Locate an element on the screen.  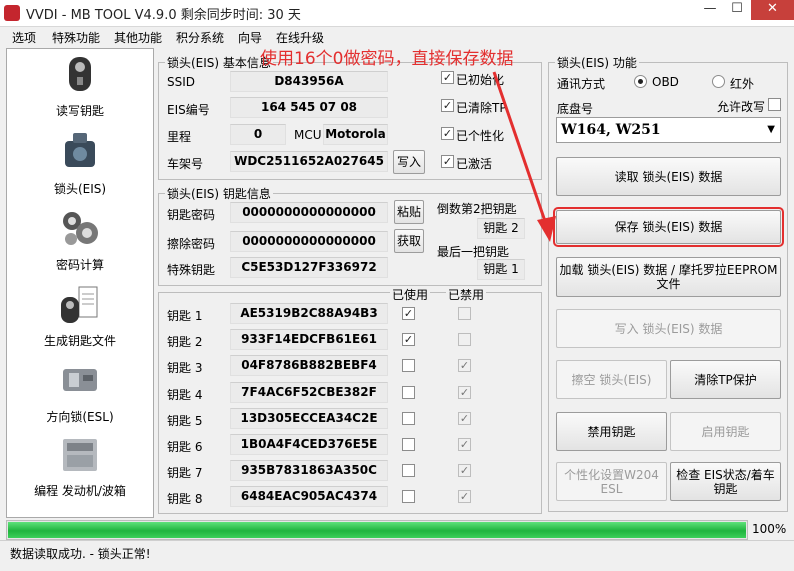
ir-radio is located at coordinates (718, 81).